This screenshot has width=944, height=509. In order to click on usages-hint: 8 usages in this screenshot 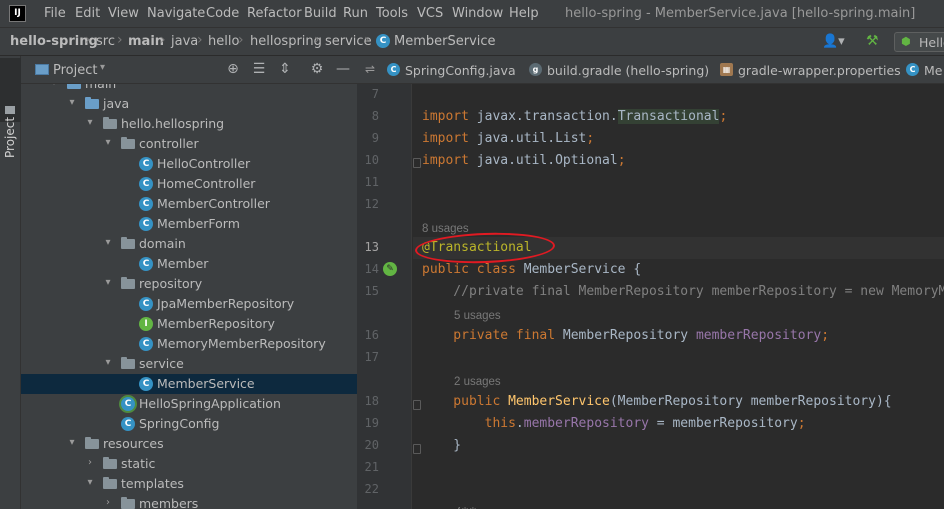, I will do `click(445, 229)`.